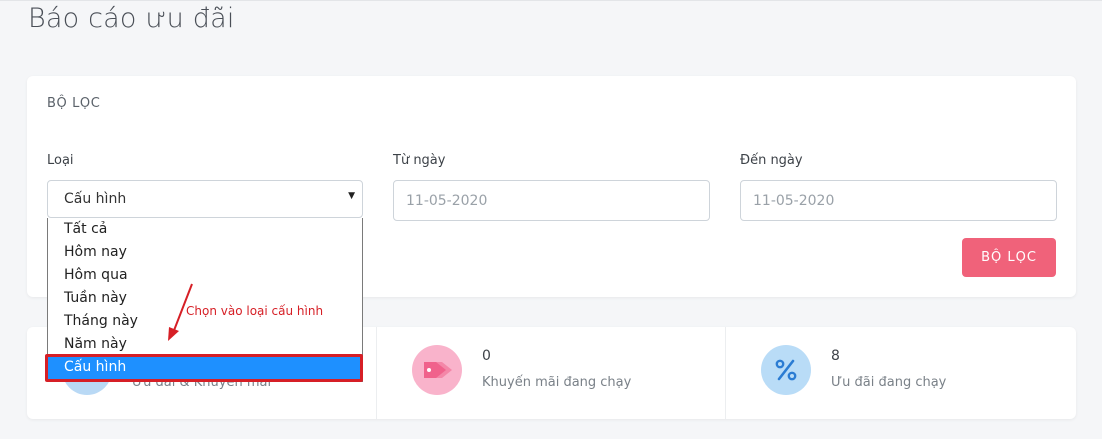  I want to click on to-date-label: Đến ngày, so click(771, 160).